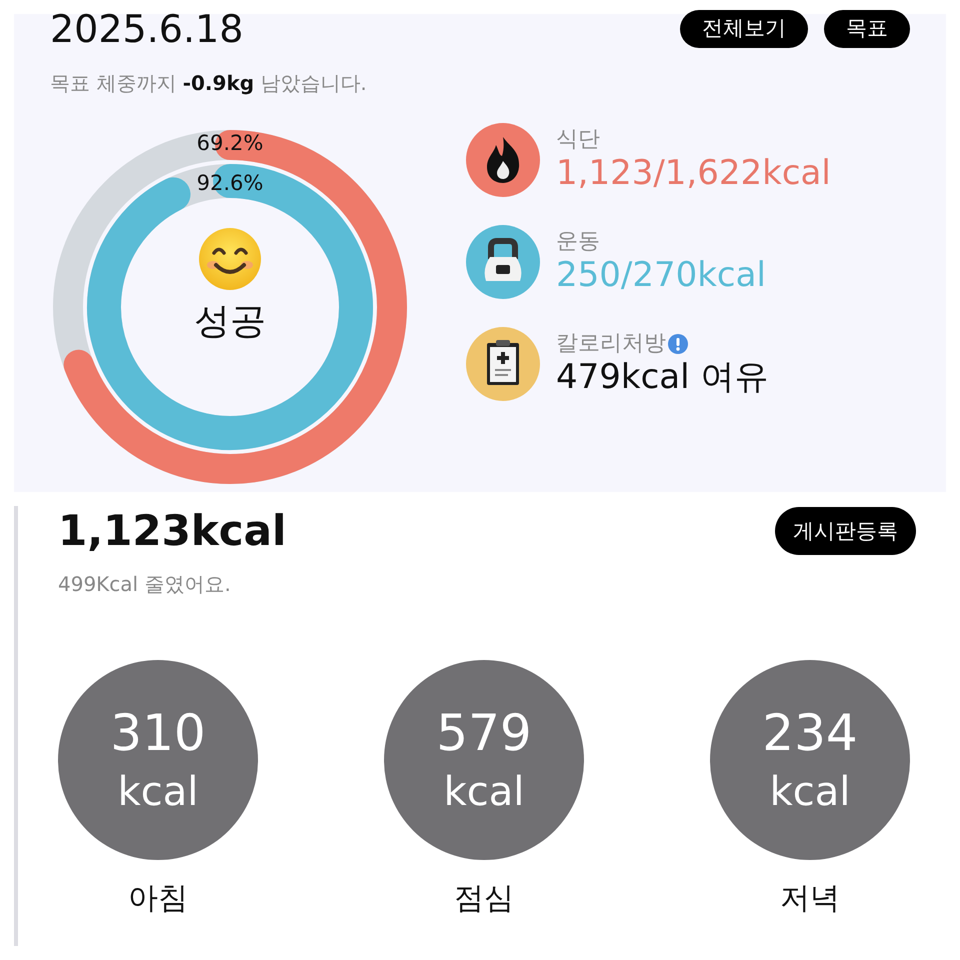 The width and height of the screenshot is (960, 960). I want to click on stat-value: 250/270kcal, so click(661, 275).